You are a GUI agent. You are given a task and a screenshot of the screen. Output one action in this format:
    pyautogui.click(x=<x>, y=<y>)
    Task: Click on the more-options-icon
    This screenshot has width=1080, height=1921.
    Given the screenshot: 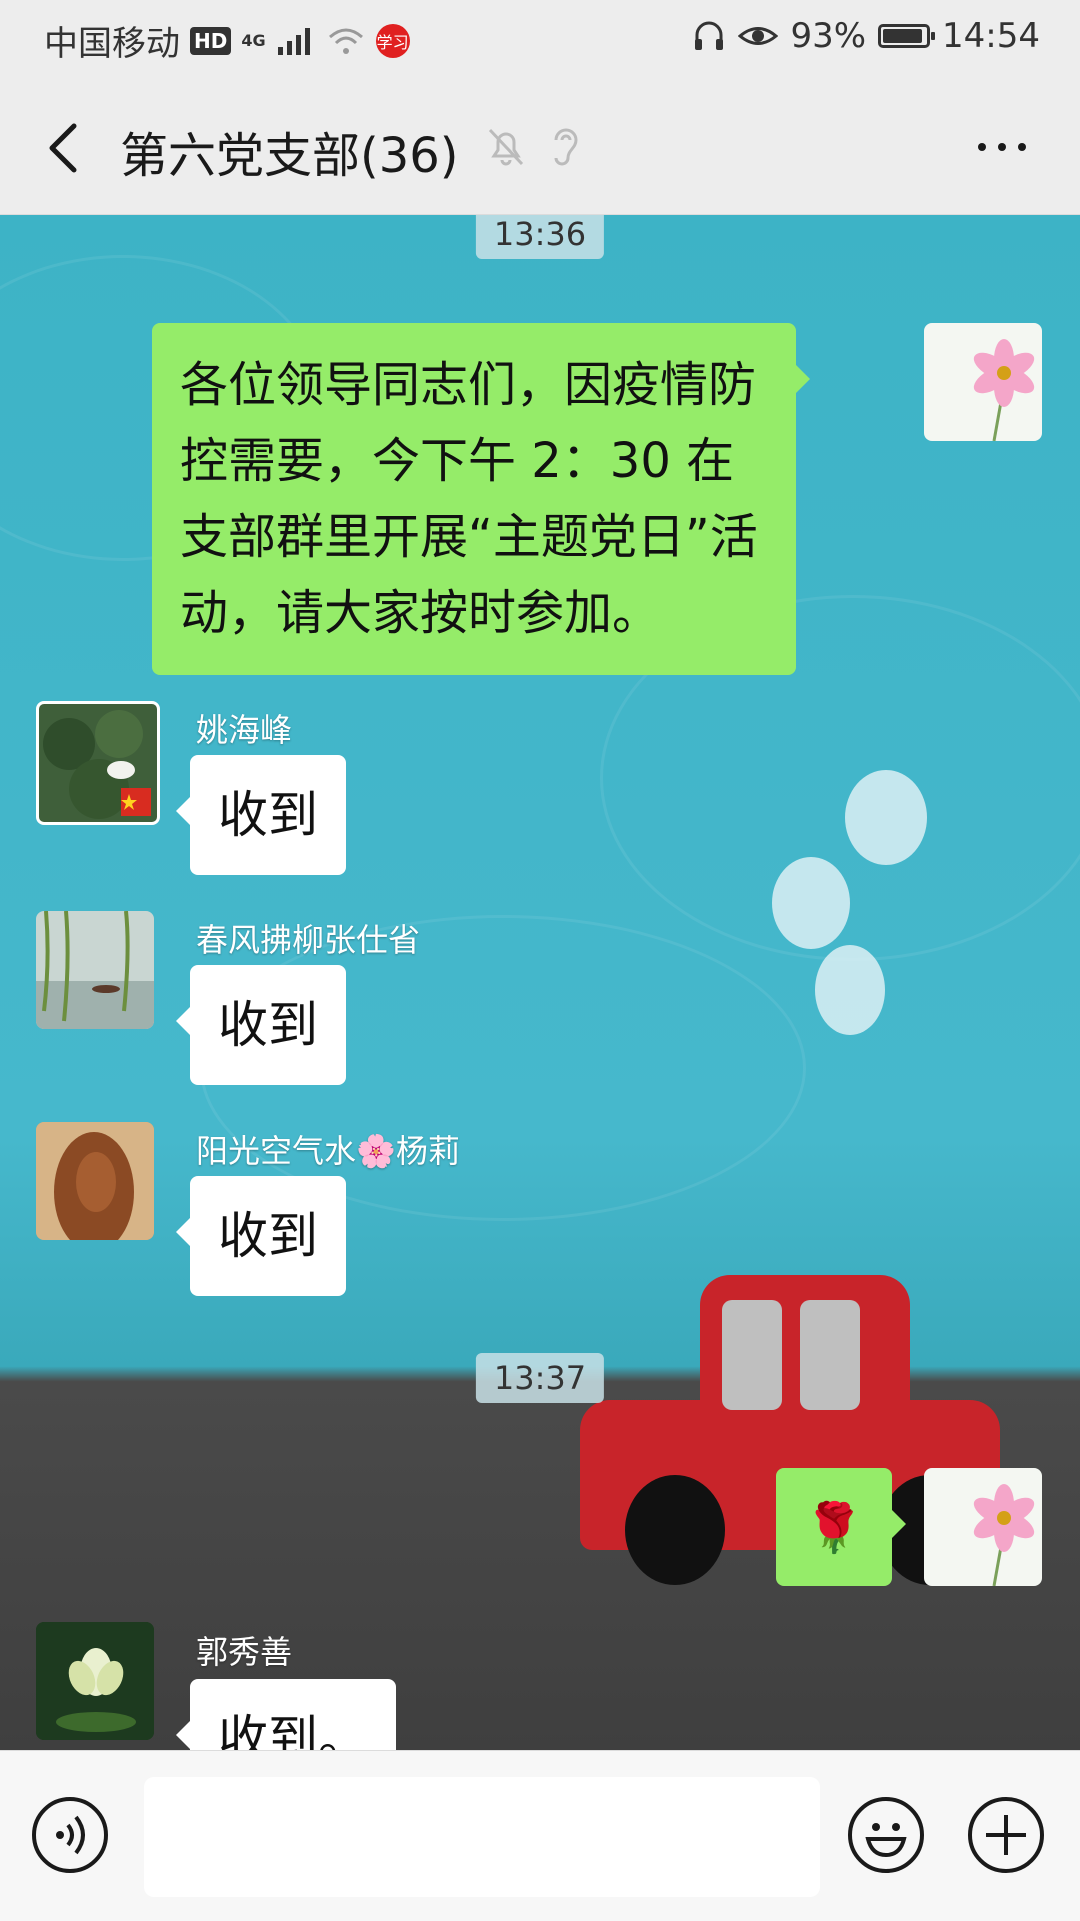 What is the action you would take?
    pyautogui.click(x=1002, y=147)
    